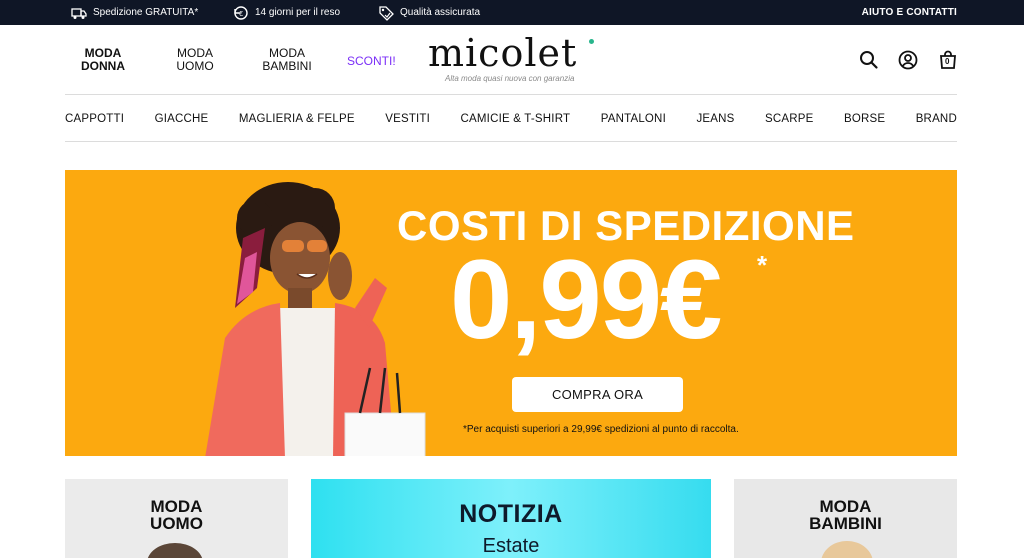 The height and width of the screenshot is (558, 1024). What do you see at coordinates (597, 394) in the screenshot?
I see `buy-now-button: COMPRA ORA` at bounding box center [597, 394].